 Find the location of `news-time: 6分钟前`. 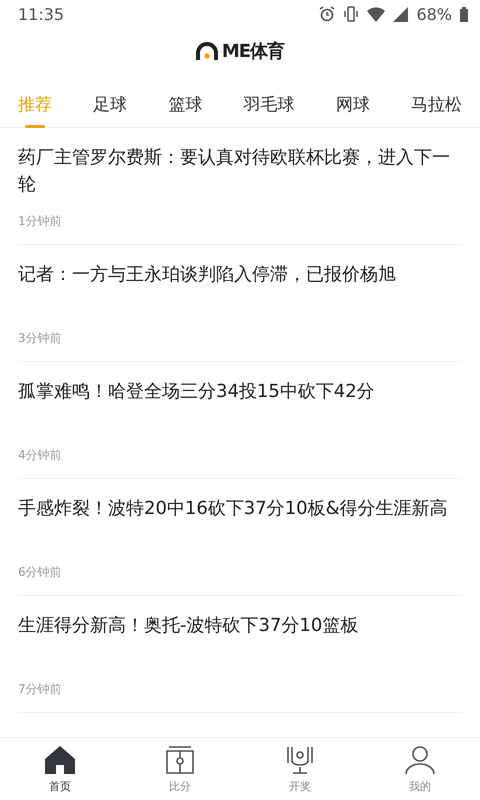

news-time: 6分钟前 is located at coordinates (40, 572).